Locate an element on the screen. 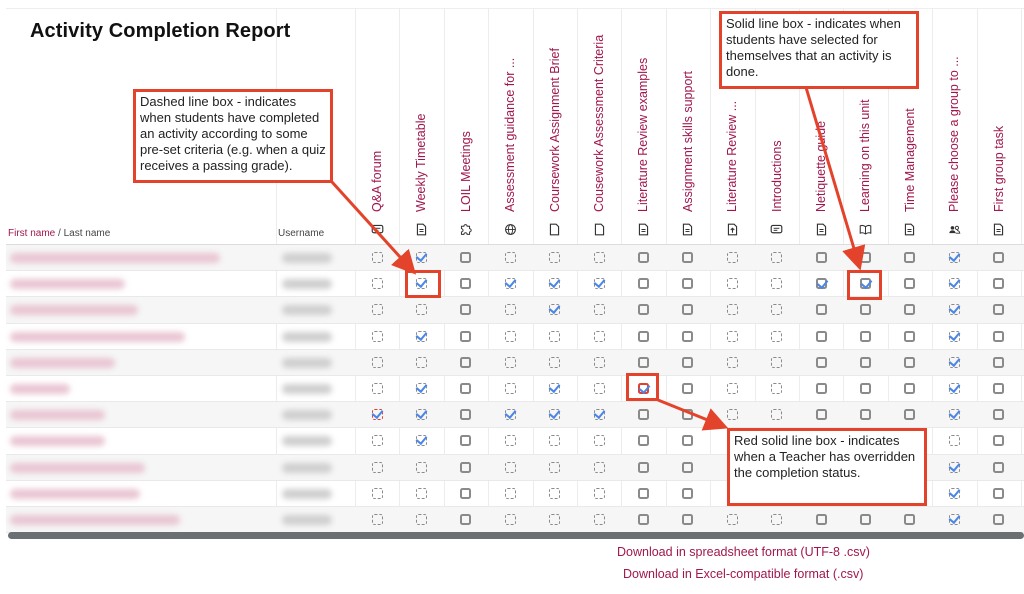 Image resolution: width=1024 pixels, height=594 pixels. activity-header-link: Assignment skills support is located at coordinates (688, 141).